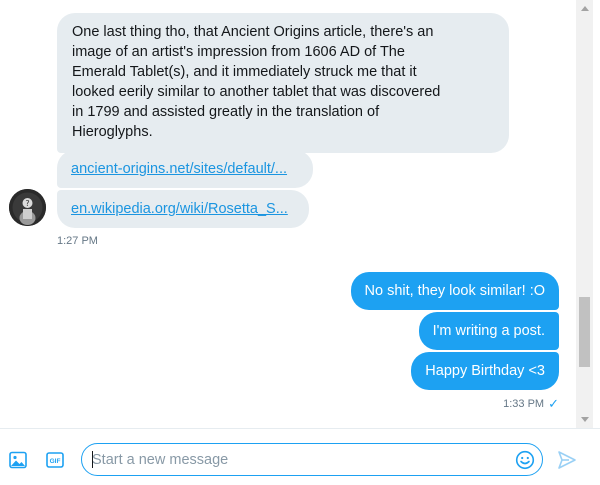  I want to click on scrollbar-thumb, so click(584, 332).